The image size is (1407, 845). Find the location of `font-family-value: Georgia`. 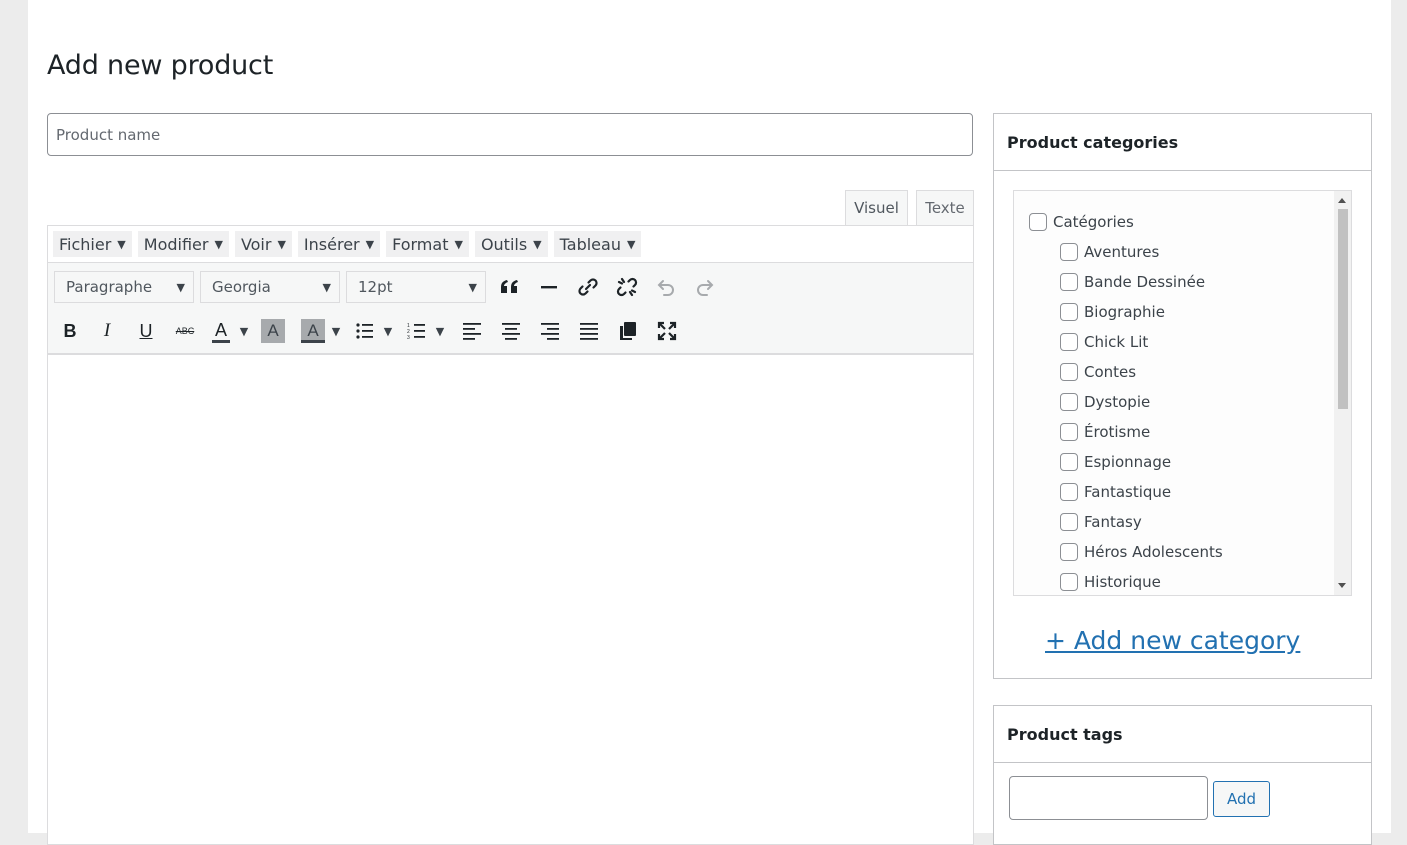

font-family-value: Georgia is located at coordinates (241, 287).